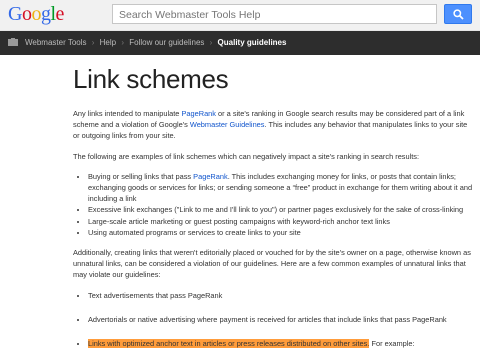 This screenshot has height=362, width=480. What do you see at coordinates (108, 42) in the screenshot?
I see `breadcrumb-help: Help` at bounding box center [108, 42].